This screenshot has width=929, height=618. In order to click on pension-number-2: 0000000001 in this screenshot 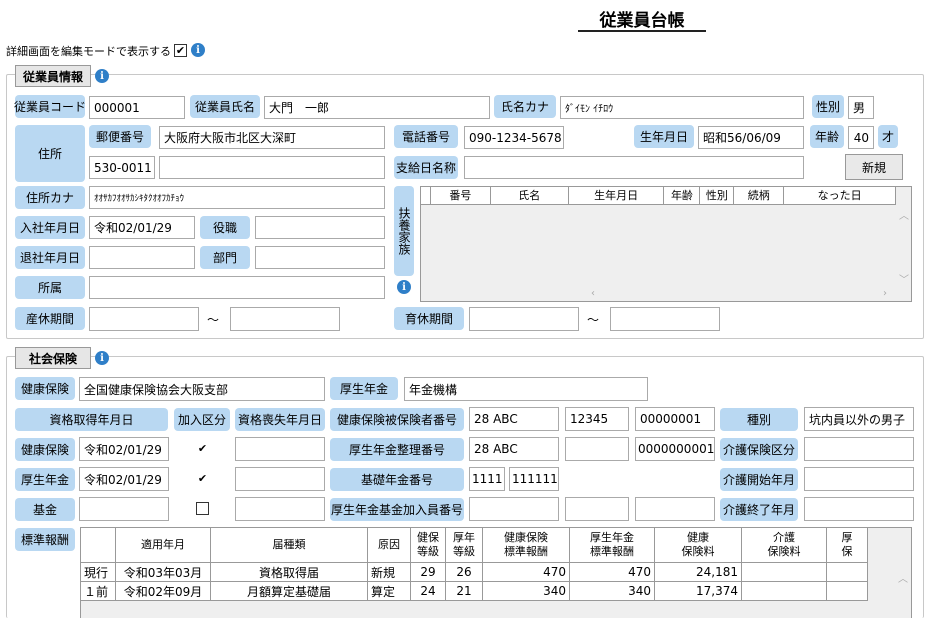, I will do `click(675, 449)`.